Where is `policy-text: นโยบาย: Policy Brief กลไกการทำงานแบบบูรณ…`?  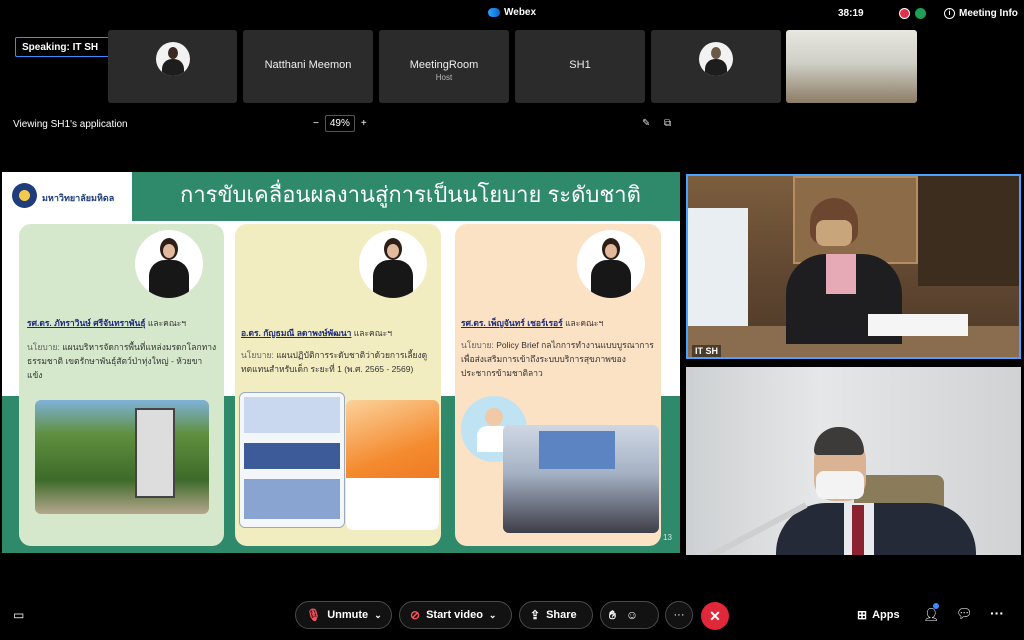 policy-text: นโยบาย: Policy Brief กลไกการทำงานแบบบูรณ… is located at coordinates (557, 359).